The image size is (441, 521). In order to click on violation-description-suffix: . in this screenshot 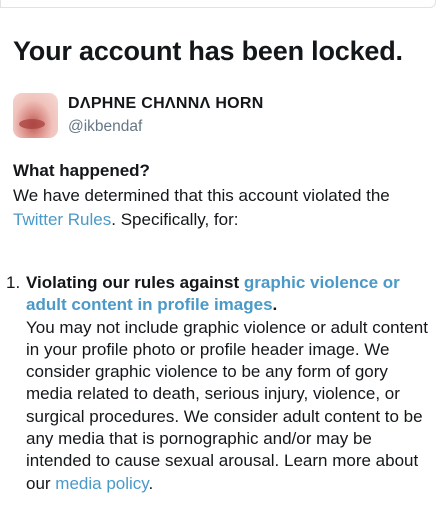, I will do `click(151, 483)`.